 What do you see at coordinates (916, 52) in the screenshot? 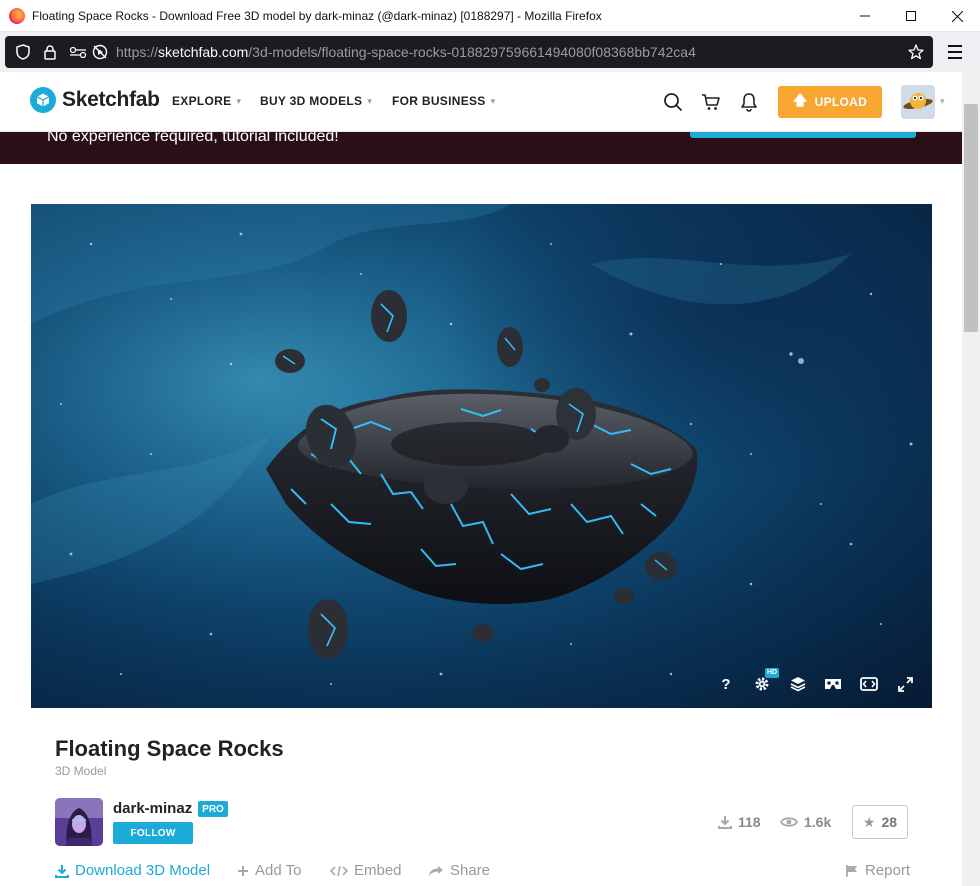
I see `bookmark-star-icon` at bounding box center [916, 52].